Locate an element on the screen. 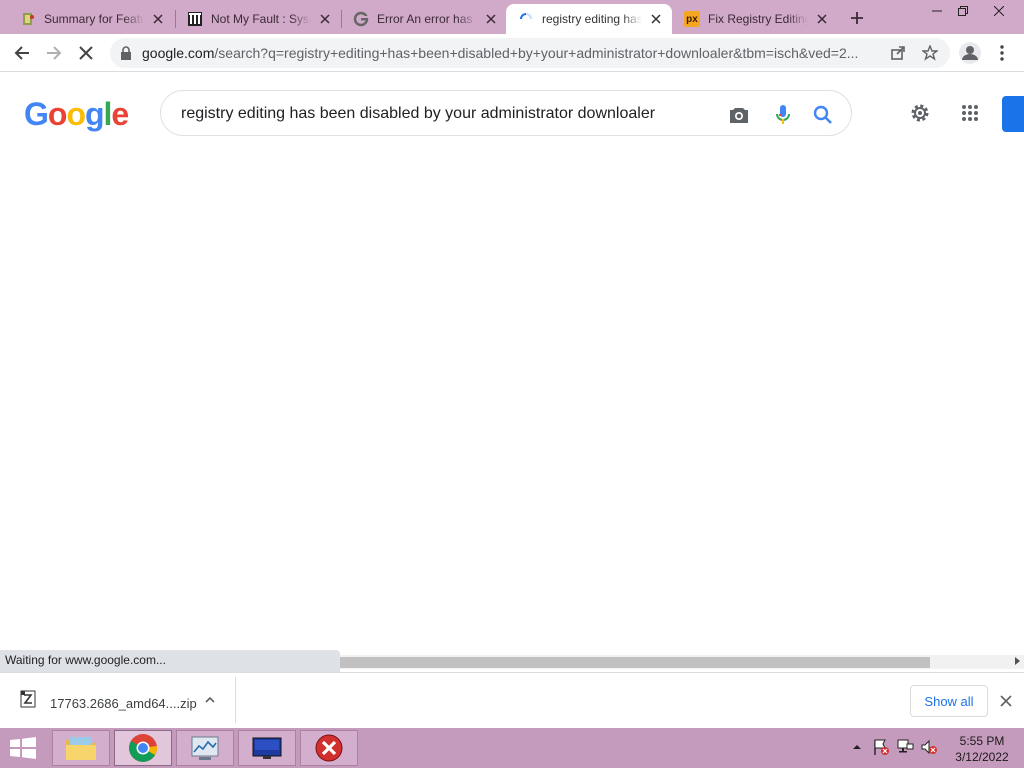 The width and height of the screenshot is (1024, 768). tab-1: Summary for Feature is located at coordinates (91, 19).